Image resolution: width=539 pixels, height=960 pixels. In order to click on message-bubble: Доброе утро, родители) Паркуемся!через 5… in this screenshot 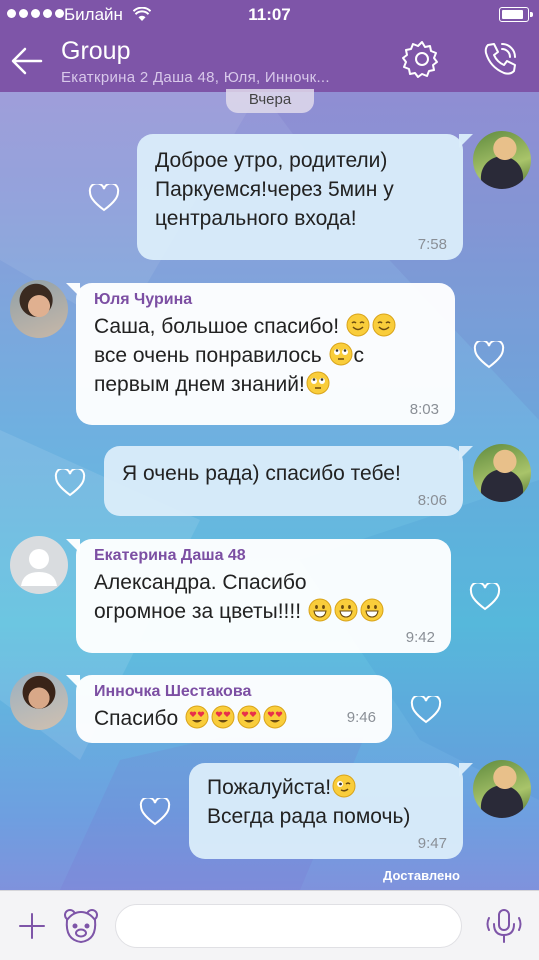, I will do `click(305, 197)`.